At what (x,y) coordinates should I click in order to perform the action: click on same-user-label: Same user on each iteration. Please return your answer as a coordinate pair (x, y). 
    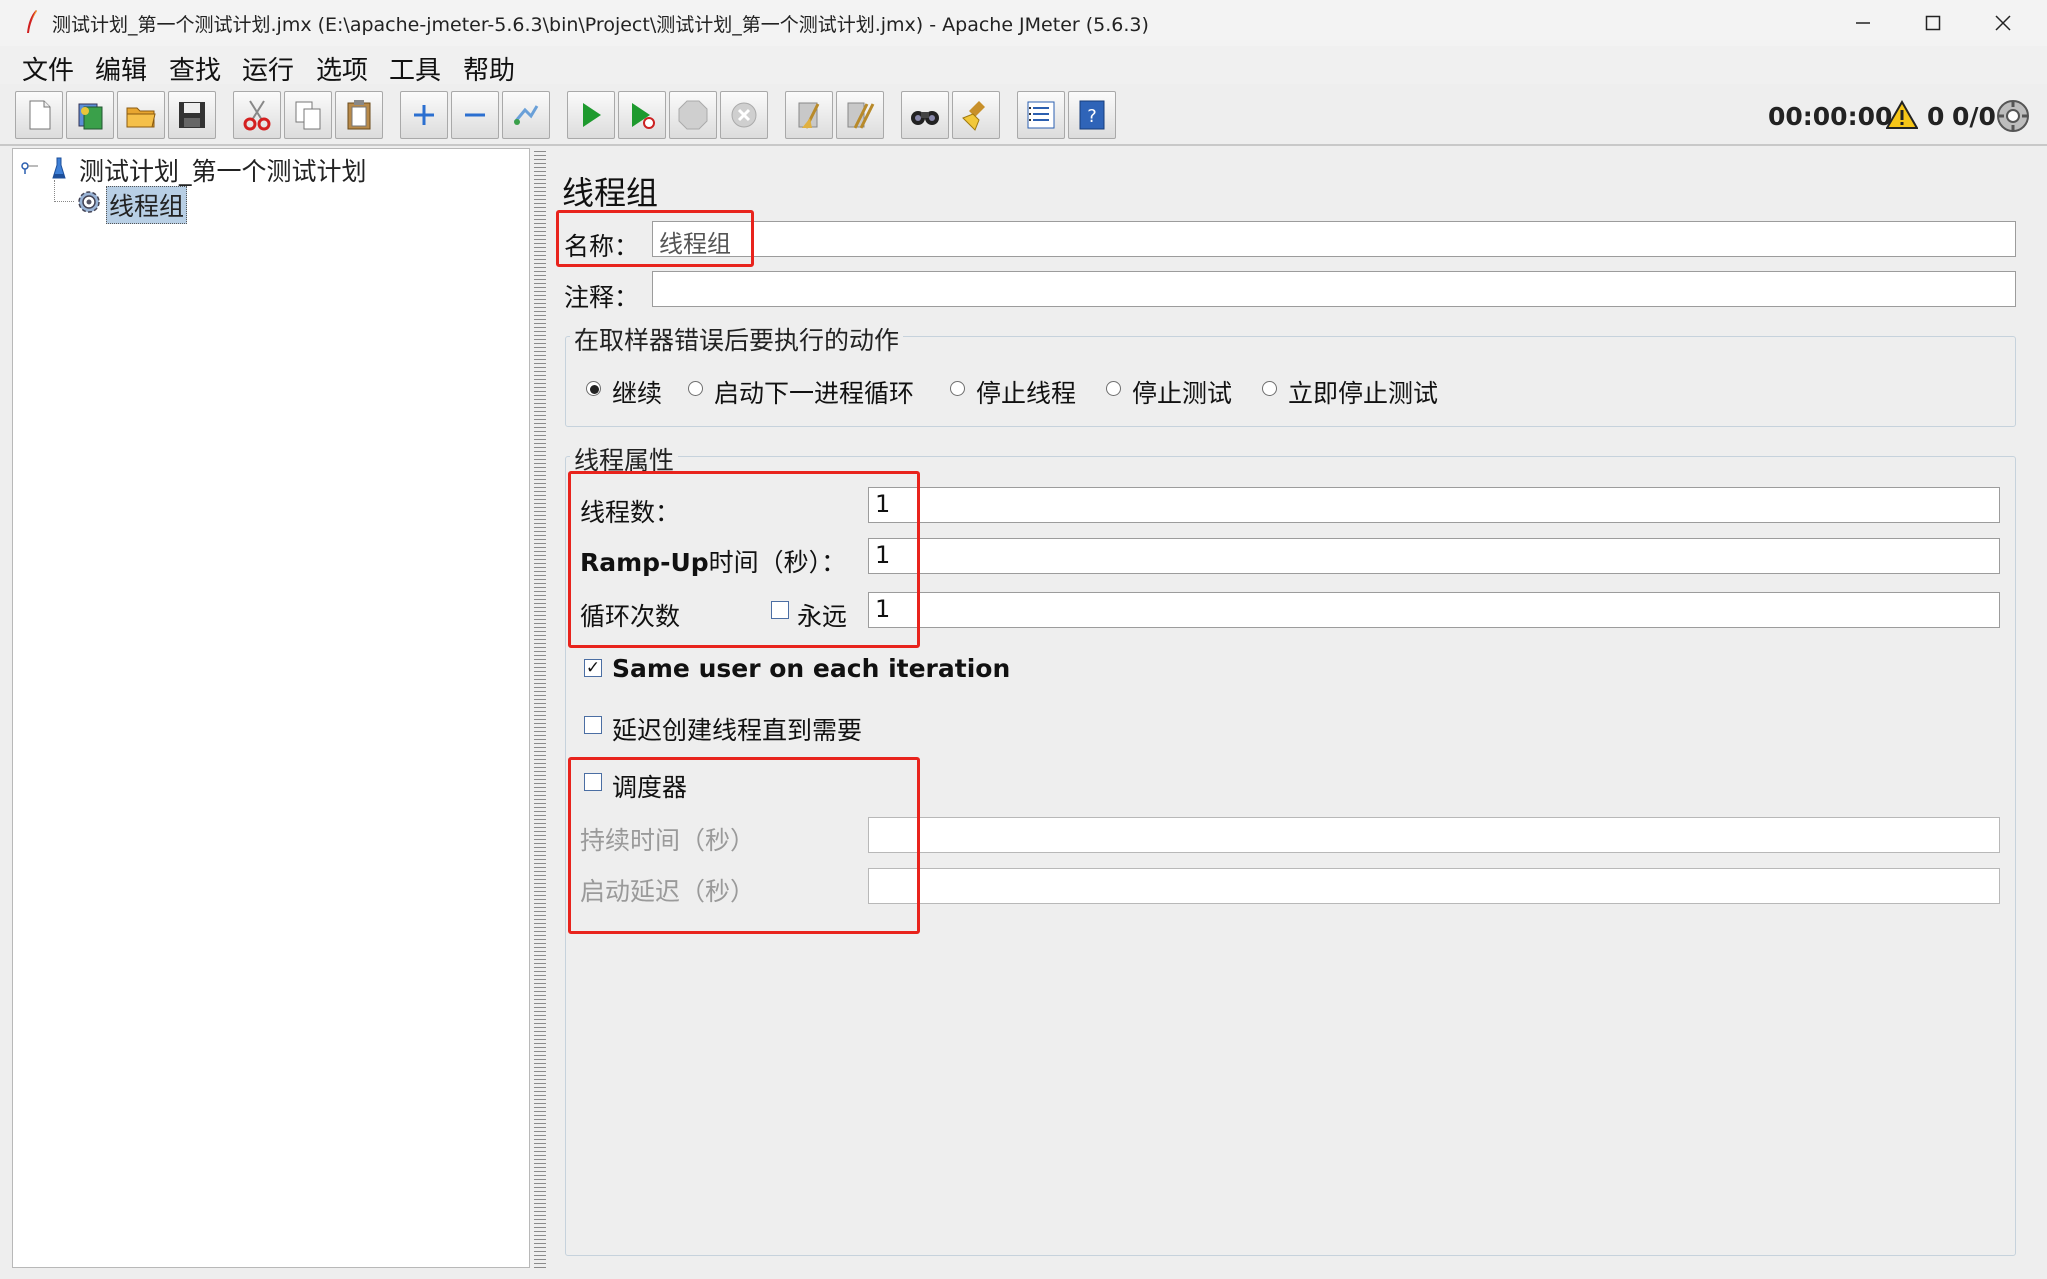
    Looking at the image, I should click on (811, 668).